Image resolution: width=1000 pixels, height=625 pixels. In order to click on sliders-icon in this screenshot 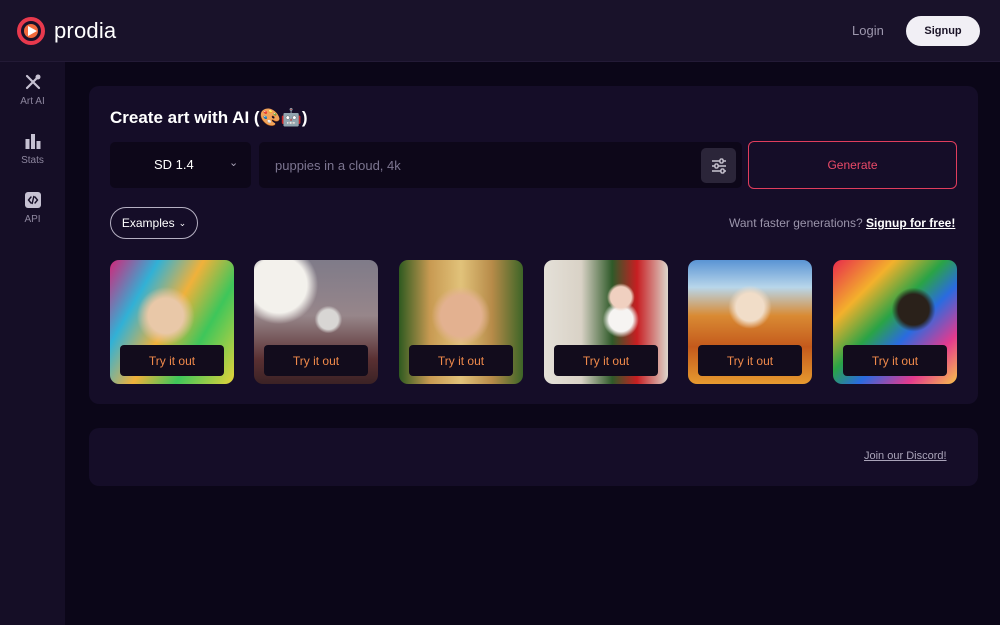, I will do `click(718, 165)`.